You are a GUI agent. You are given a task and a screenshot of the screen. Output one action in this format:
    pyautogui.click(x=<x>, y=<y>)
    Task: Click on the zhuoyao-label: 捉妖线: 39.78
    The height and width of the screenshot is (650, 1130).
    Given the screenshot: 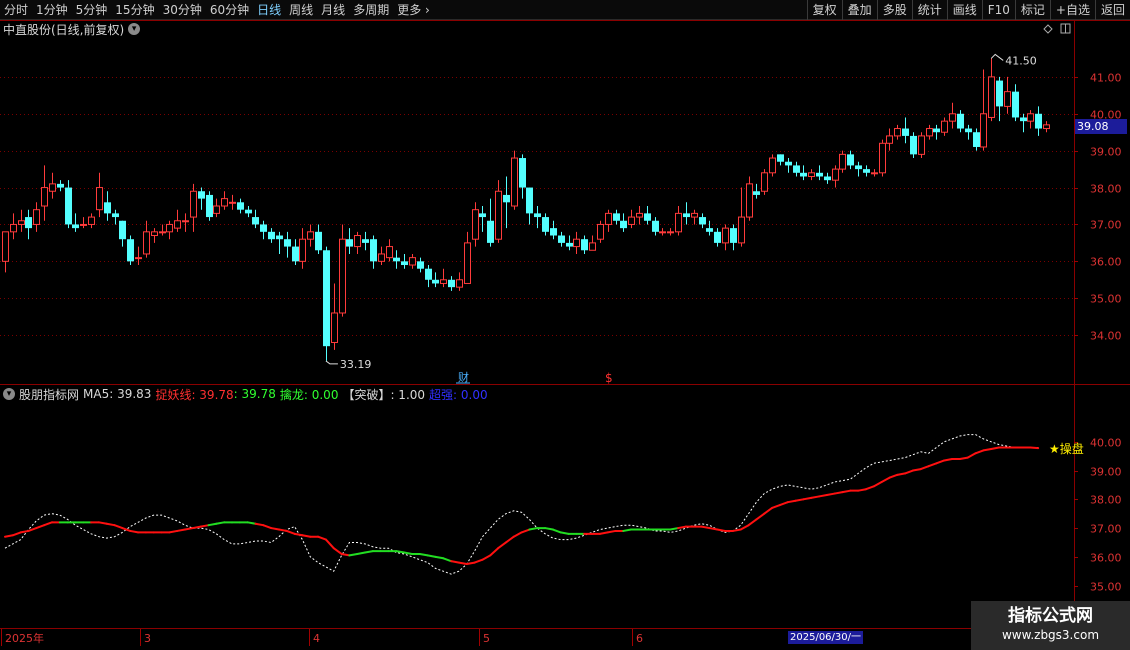 What is the action you would take?
    pyautogui.click(x=194, y=394)
    